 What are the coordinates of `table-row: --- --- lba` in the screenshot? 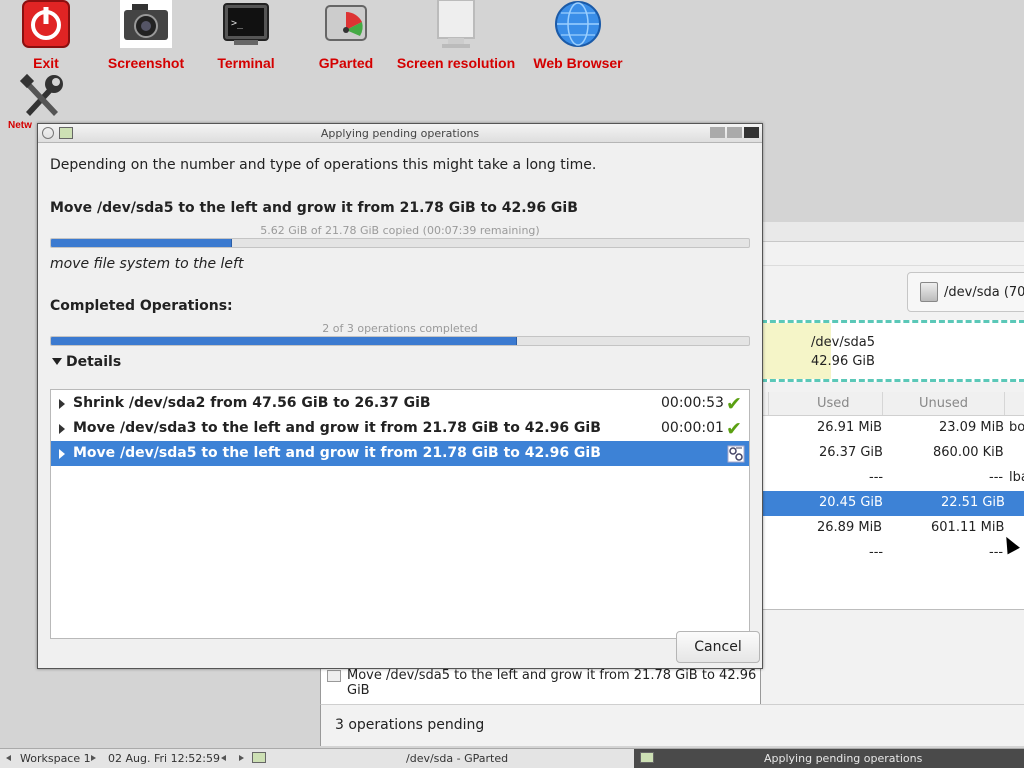 It's located at (892, 478).